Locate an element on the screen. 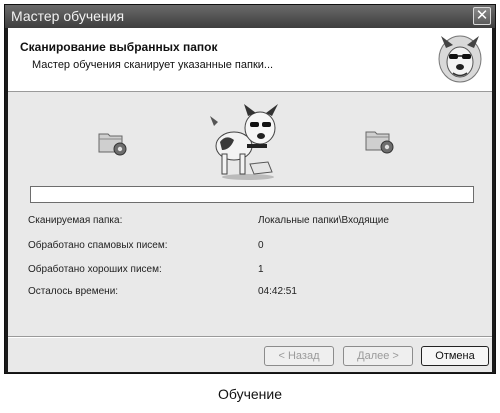 The image size is (500, 413). cancel-button: Отмена is located at coordinates (455, 356).